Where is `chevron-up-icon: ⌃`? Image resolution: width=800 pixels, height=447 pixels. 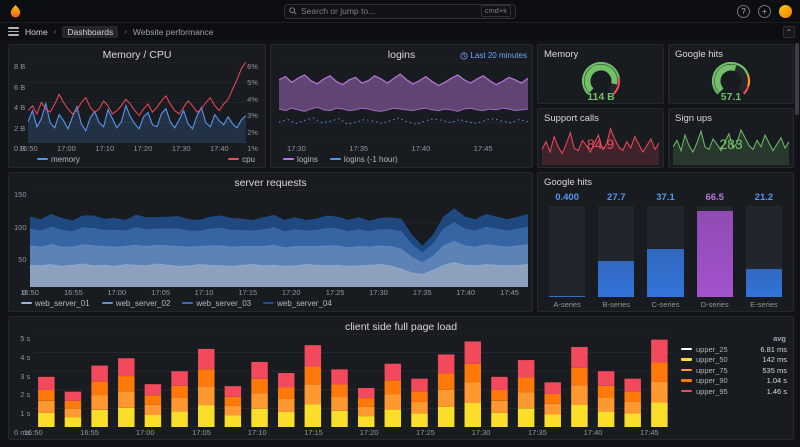 chevron-up-icon: ⌃ is located at coordinates (789, 32).